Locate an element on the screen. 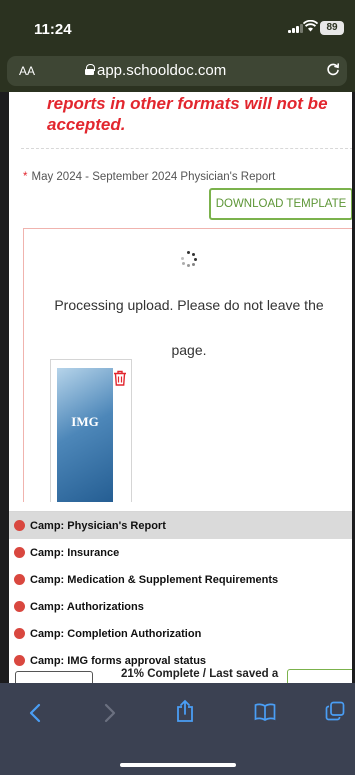 Image resolution: width=355 pixels, height=775 pixels. progress-status-text: 21% Complete / Last saved a is located at coordinates (200, 674).